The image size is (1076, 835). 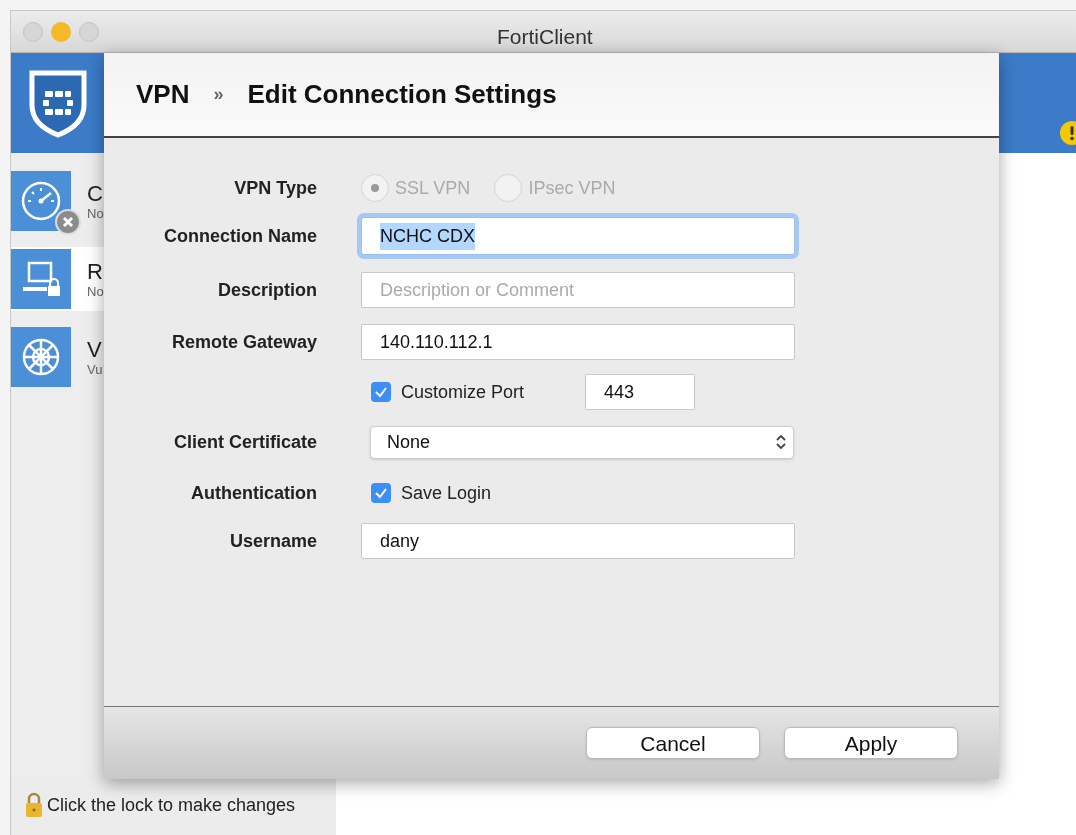 I want to click on input-field: 140.110.112.1, so click(x=578, y=342).